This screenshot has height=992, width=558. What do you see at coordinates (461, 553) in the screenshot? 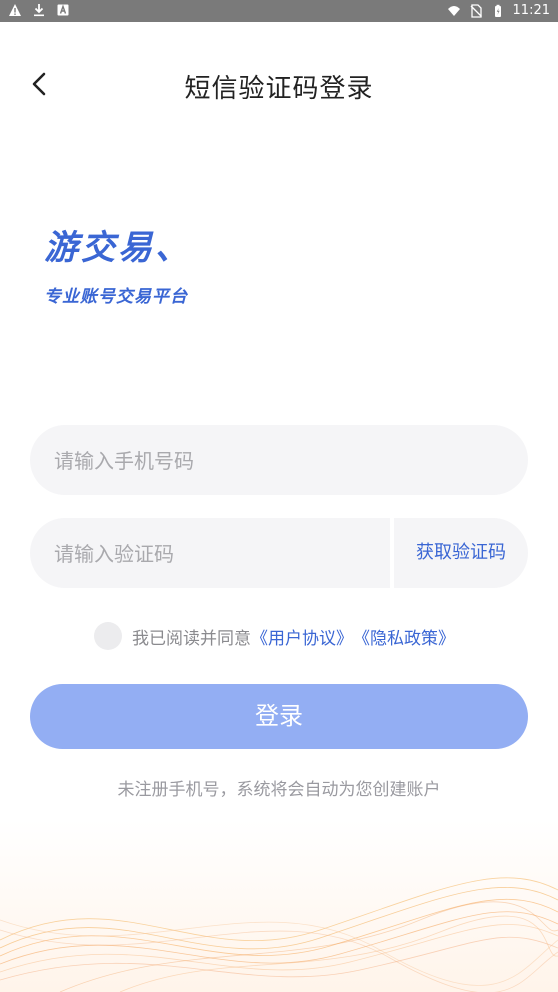
I see `get-code-button: 获取验证码` at bounding box center [461, 553].